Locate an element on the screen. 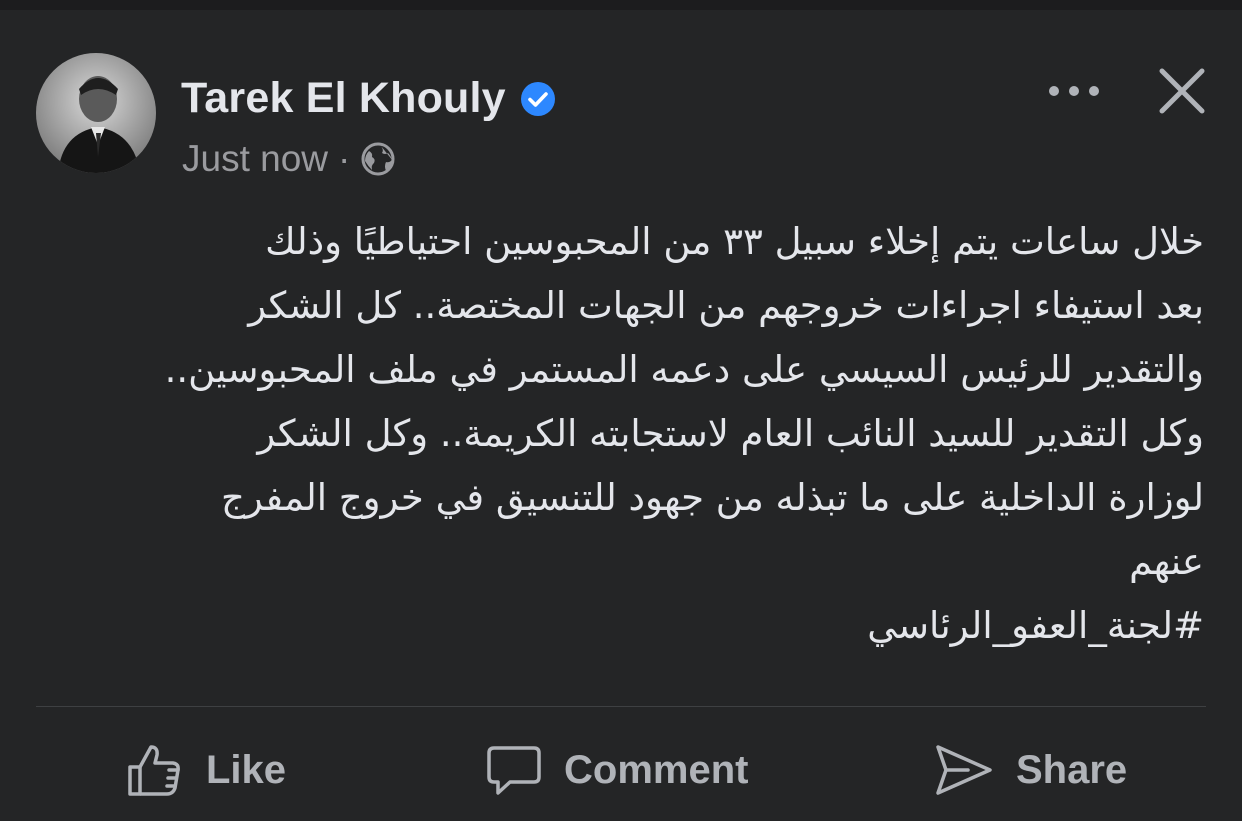 The height and width of the screenshot is (821, 1242). share-icon is located at coordinates (964, 770).